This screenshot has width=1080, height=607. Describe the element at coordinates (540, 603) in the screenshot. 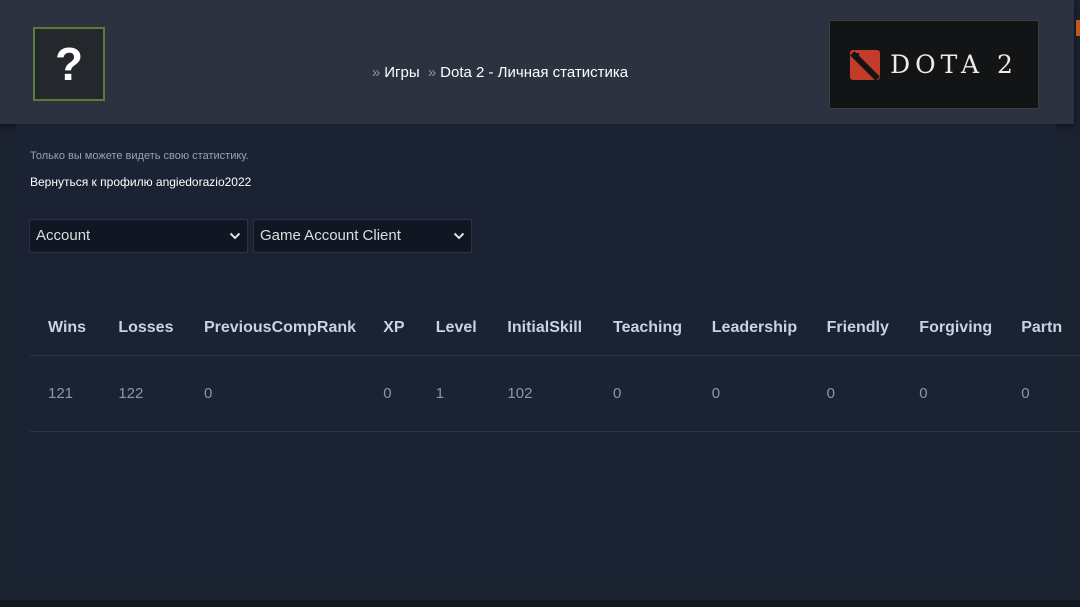

I see `page-bottom-strip` at that location.